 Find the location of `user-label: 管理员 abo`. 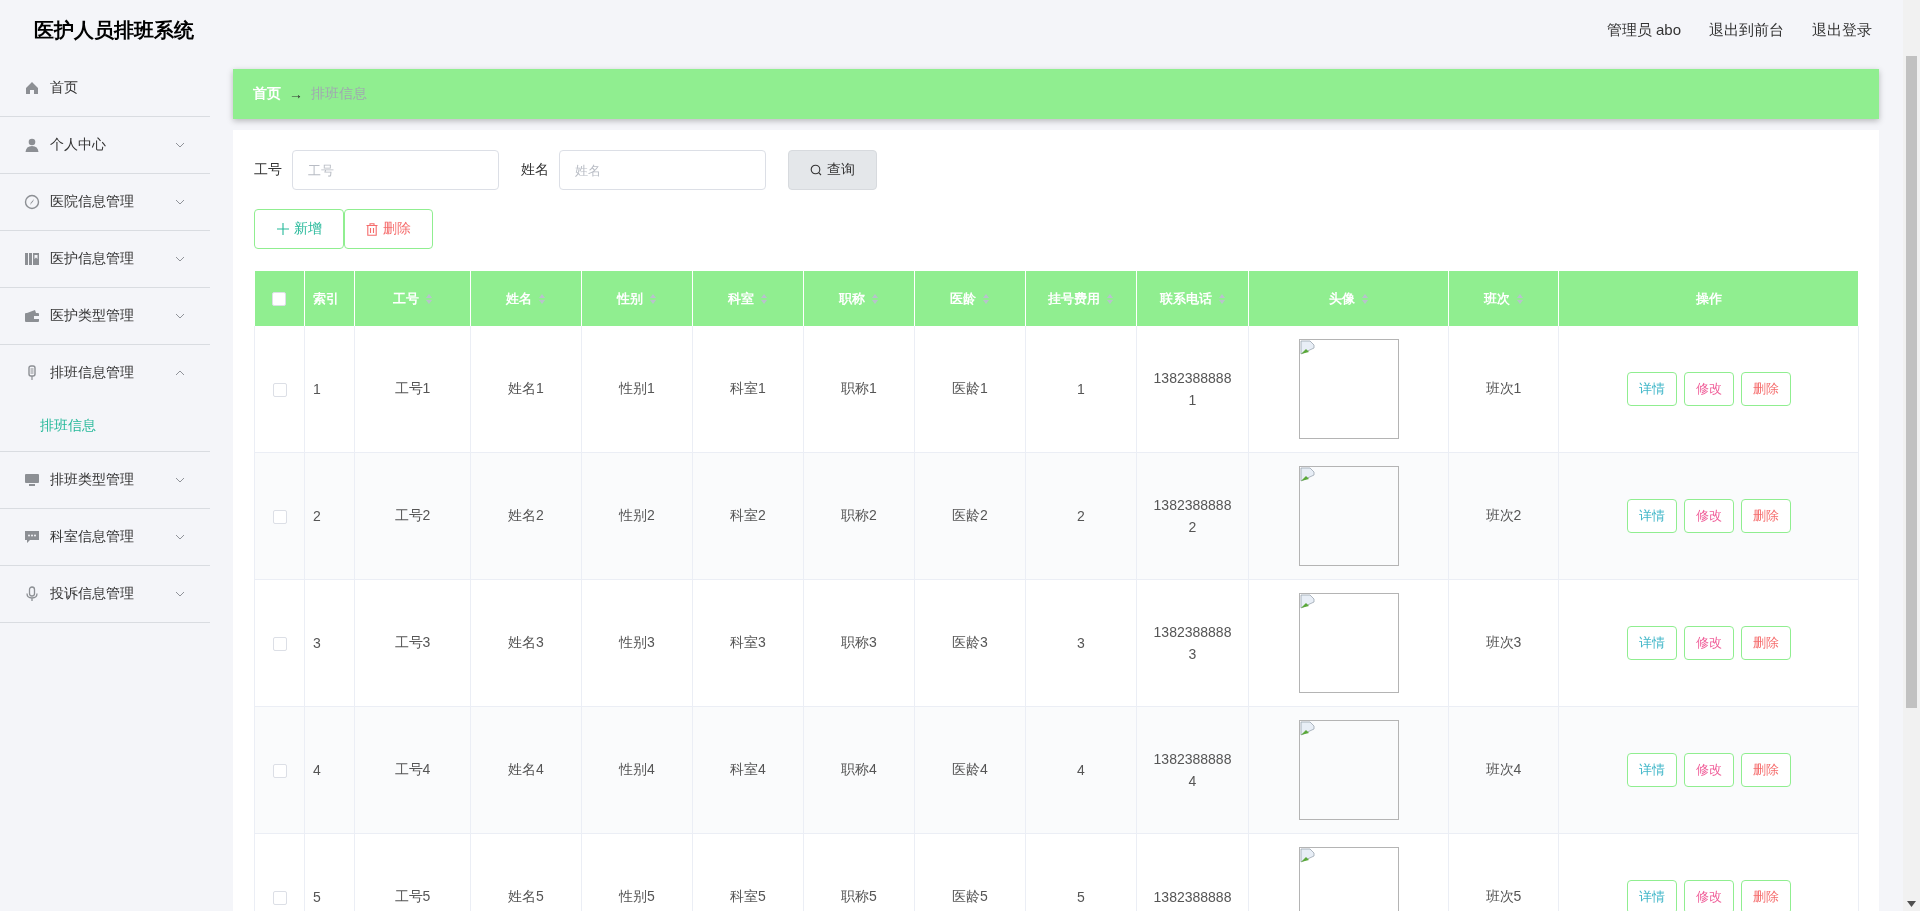

user-label: 管理员 abo is located at coordinates (1643, 30).